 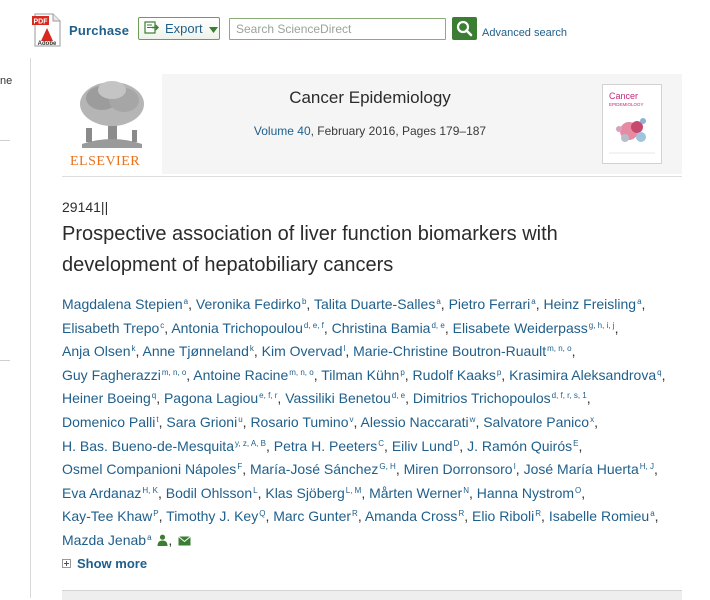 I want to click on author-name: Marc Gunter, so click(x=312, y=516).